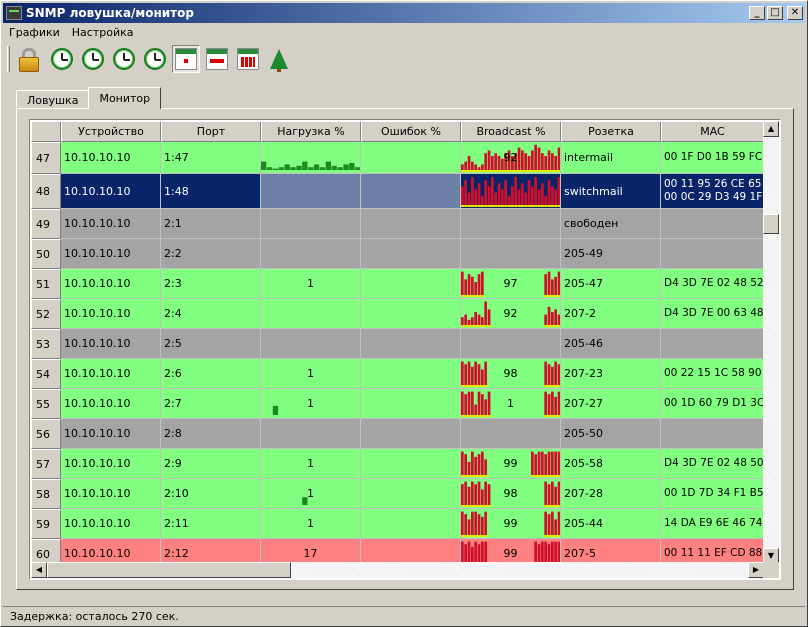  I want to click on row-number: 54, so click(46, 374).